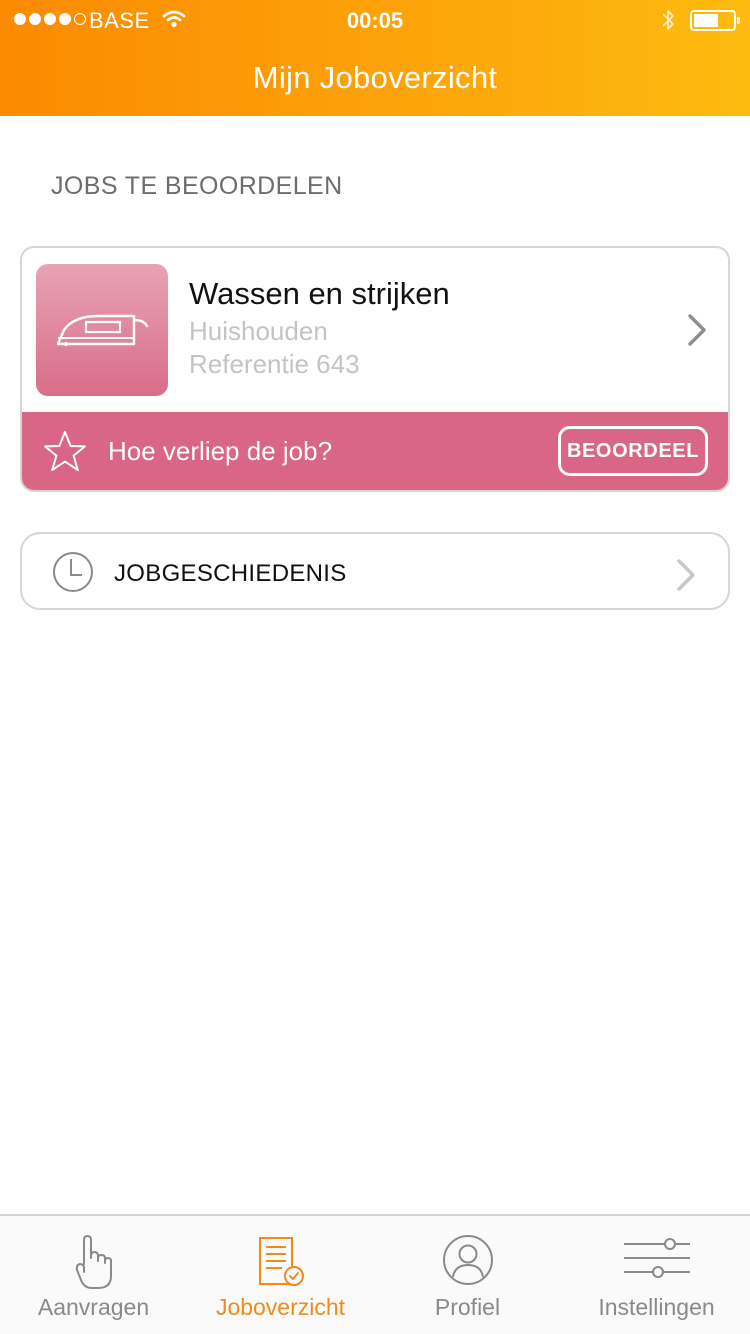  What do you see at coordinates (467, 1307) in the screenshot?
I see `tab-label: Profiel` at bounding box center [467, 1307].